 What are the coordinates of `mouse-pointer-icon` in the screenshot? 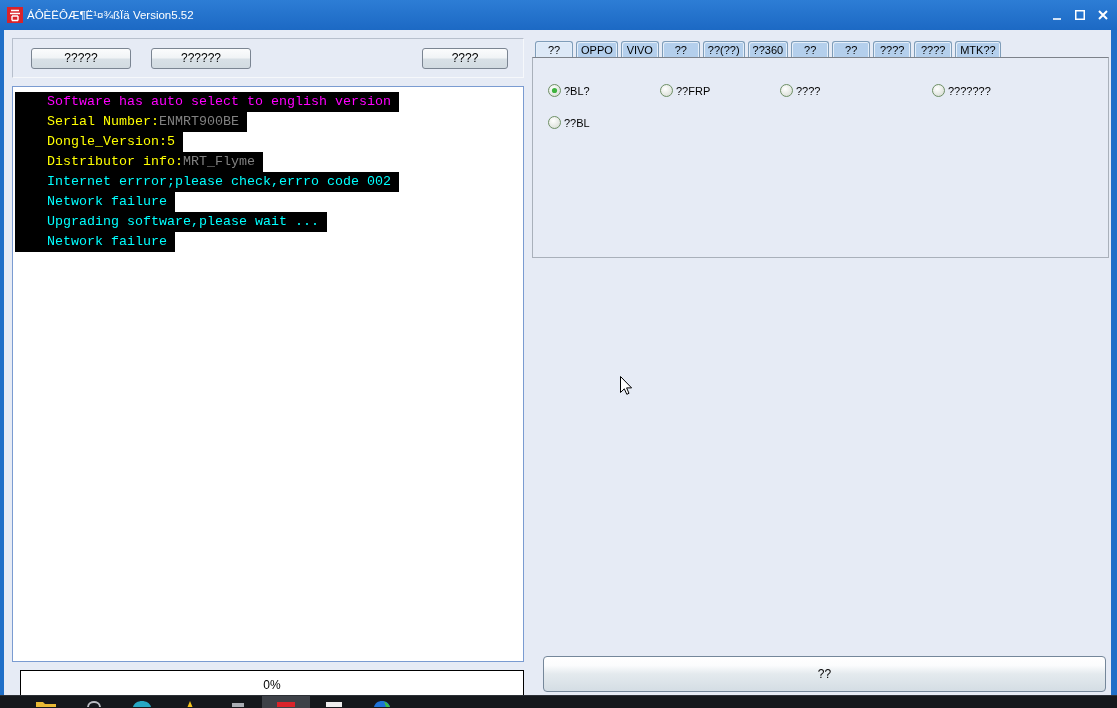 It's located at (626, 385).